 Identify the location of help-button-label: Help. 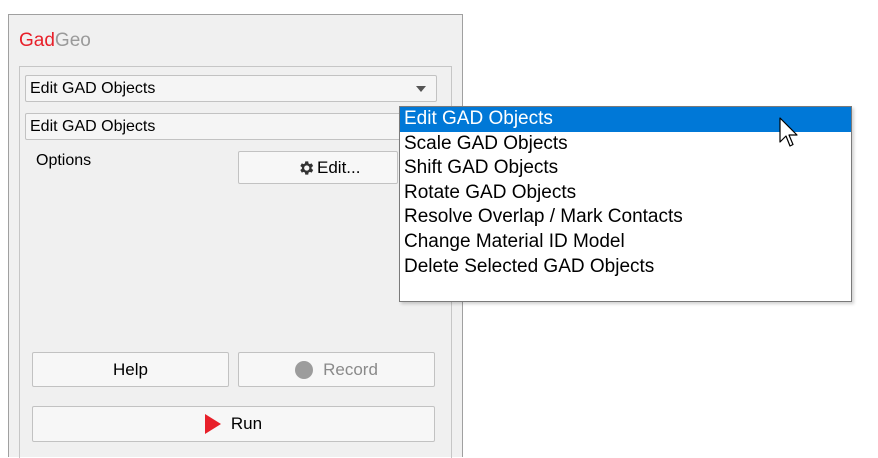
(130, 369).